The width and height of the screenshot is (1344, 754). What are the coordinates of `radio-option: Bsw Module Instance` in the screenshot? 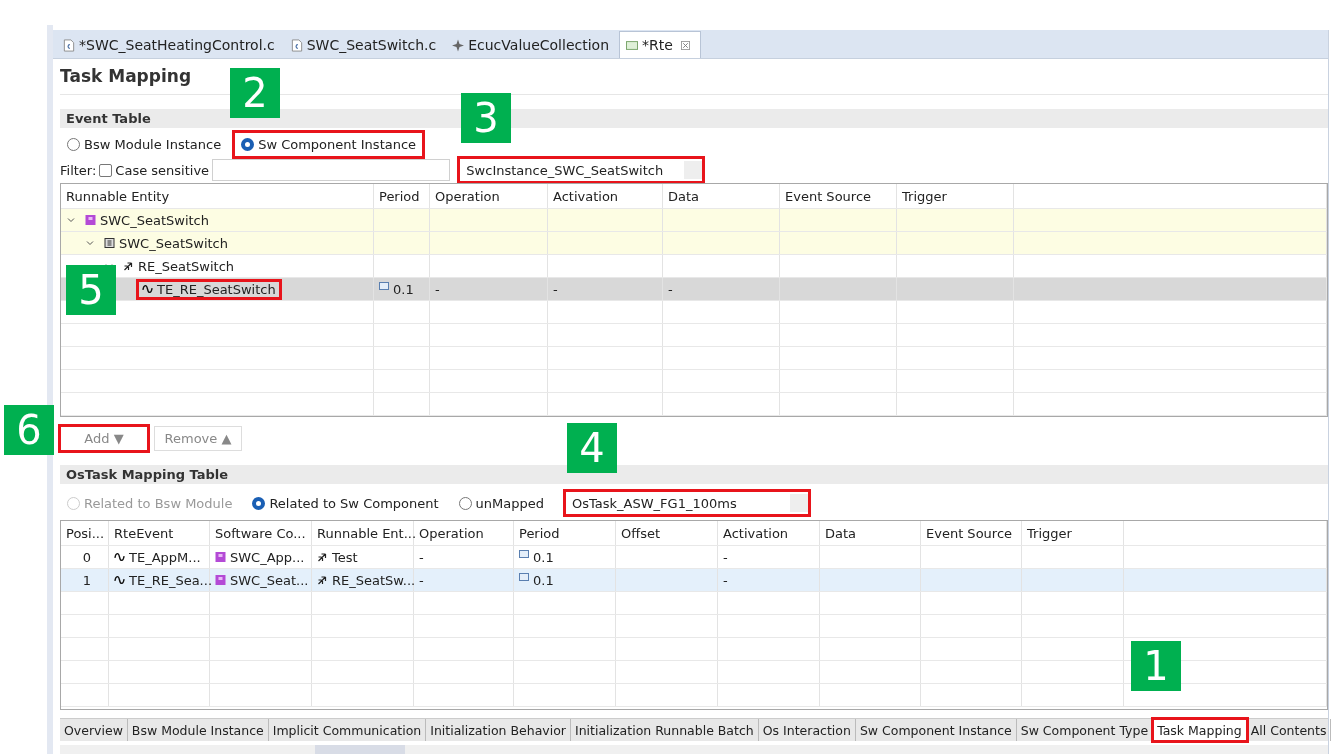 It's located at (144, 144).